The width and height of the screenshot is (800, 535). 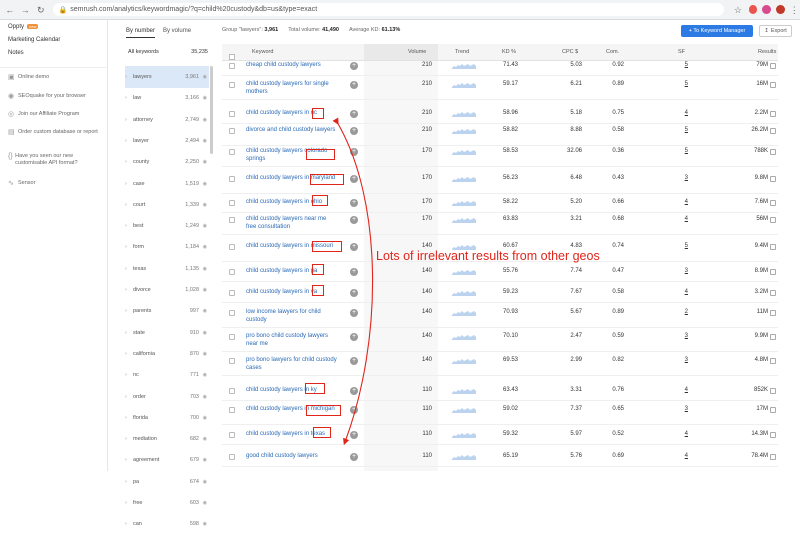 What do you see at coordinates (26, 10) in the screenshot?
I see `forward-icon: →` at bounding box center [26, 10].